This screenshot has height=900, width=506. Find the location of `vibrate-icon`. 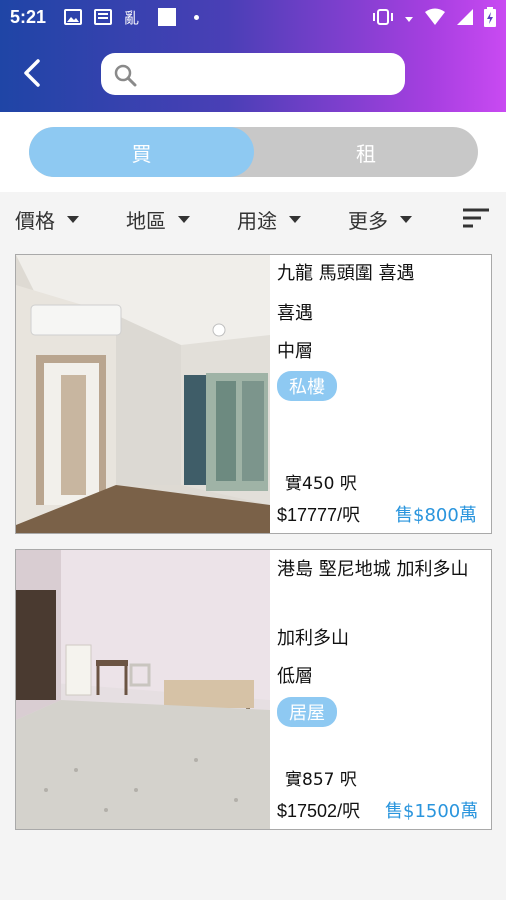

vibrate-icon is located at coordinates (383, 17).